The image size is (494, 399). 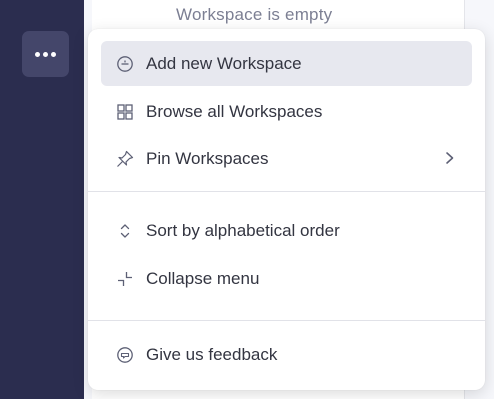 I want to click on workspace-empty-message: Workspace is empty, so click(x=254, y=14).